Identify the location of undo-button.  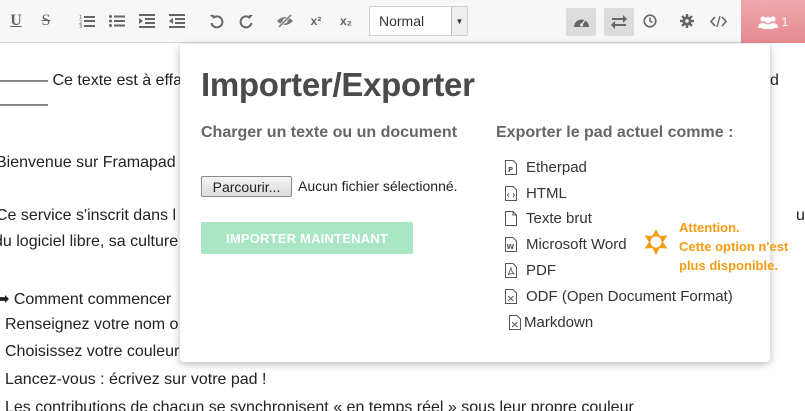
(216, 21).